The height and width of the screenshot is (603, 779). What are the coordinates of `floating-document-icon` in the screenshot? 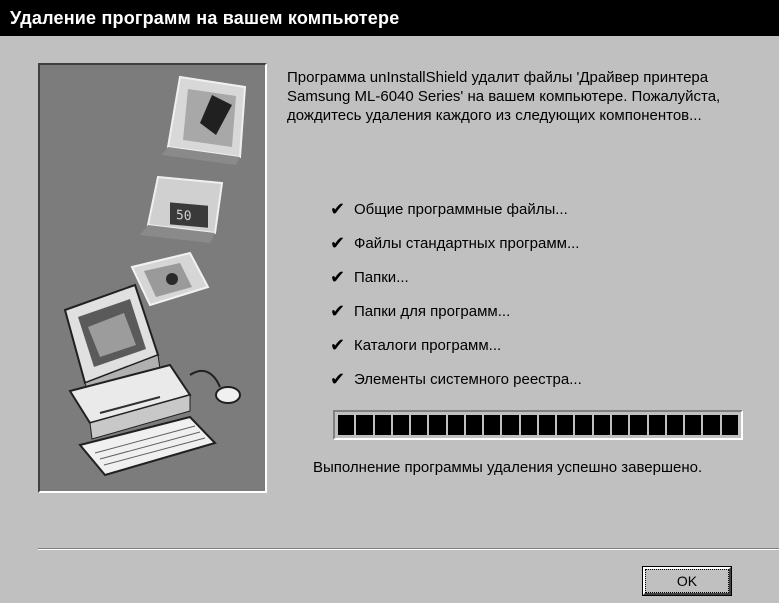 It's located at (204, 120).